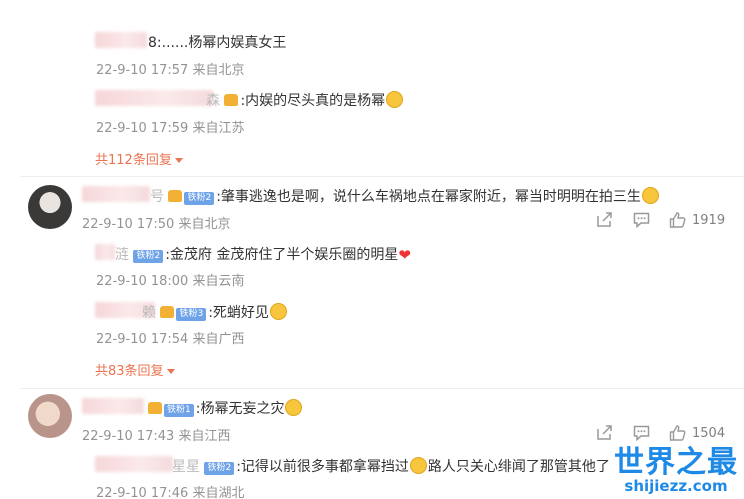  What do you see at coordinates (294, 407) in the screenshot?
I see `cry-emoji-icon` at bounding box center [294, 407].